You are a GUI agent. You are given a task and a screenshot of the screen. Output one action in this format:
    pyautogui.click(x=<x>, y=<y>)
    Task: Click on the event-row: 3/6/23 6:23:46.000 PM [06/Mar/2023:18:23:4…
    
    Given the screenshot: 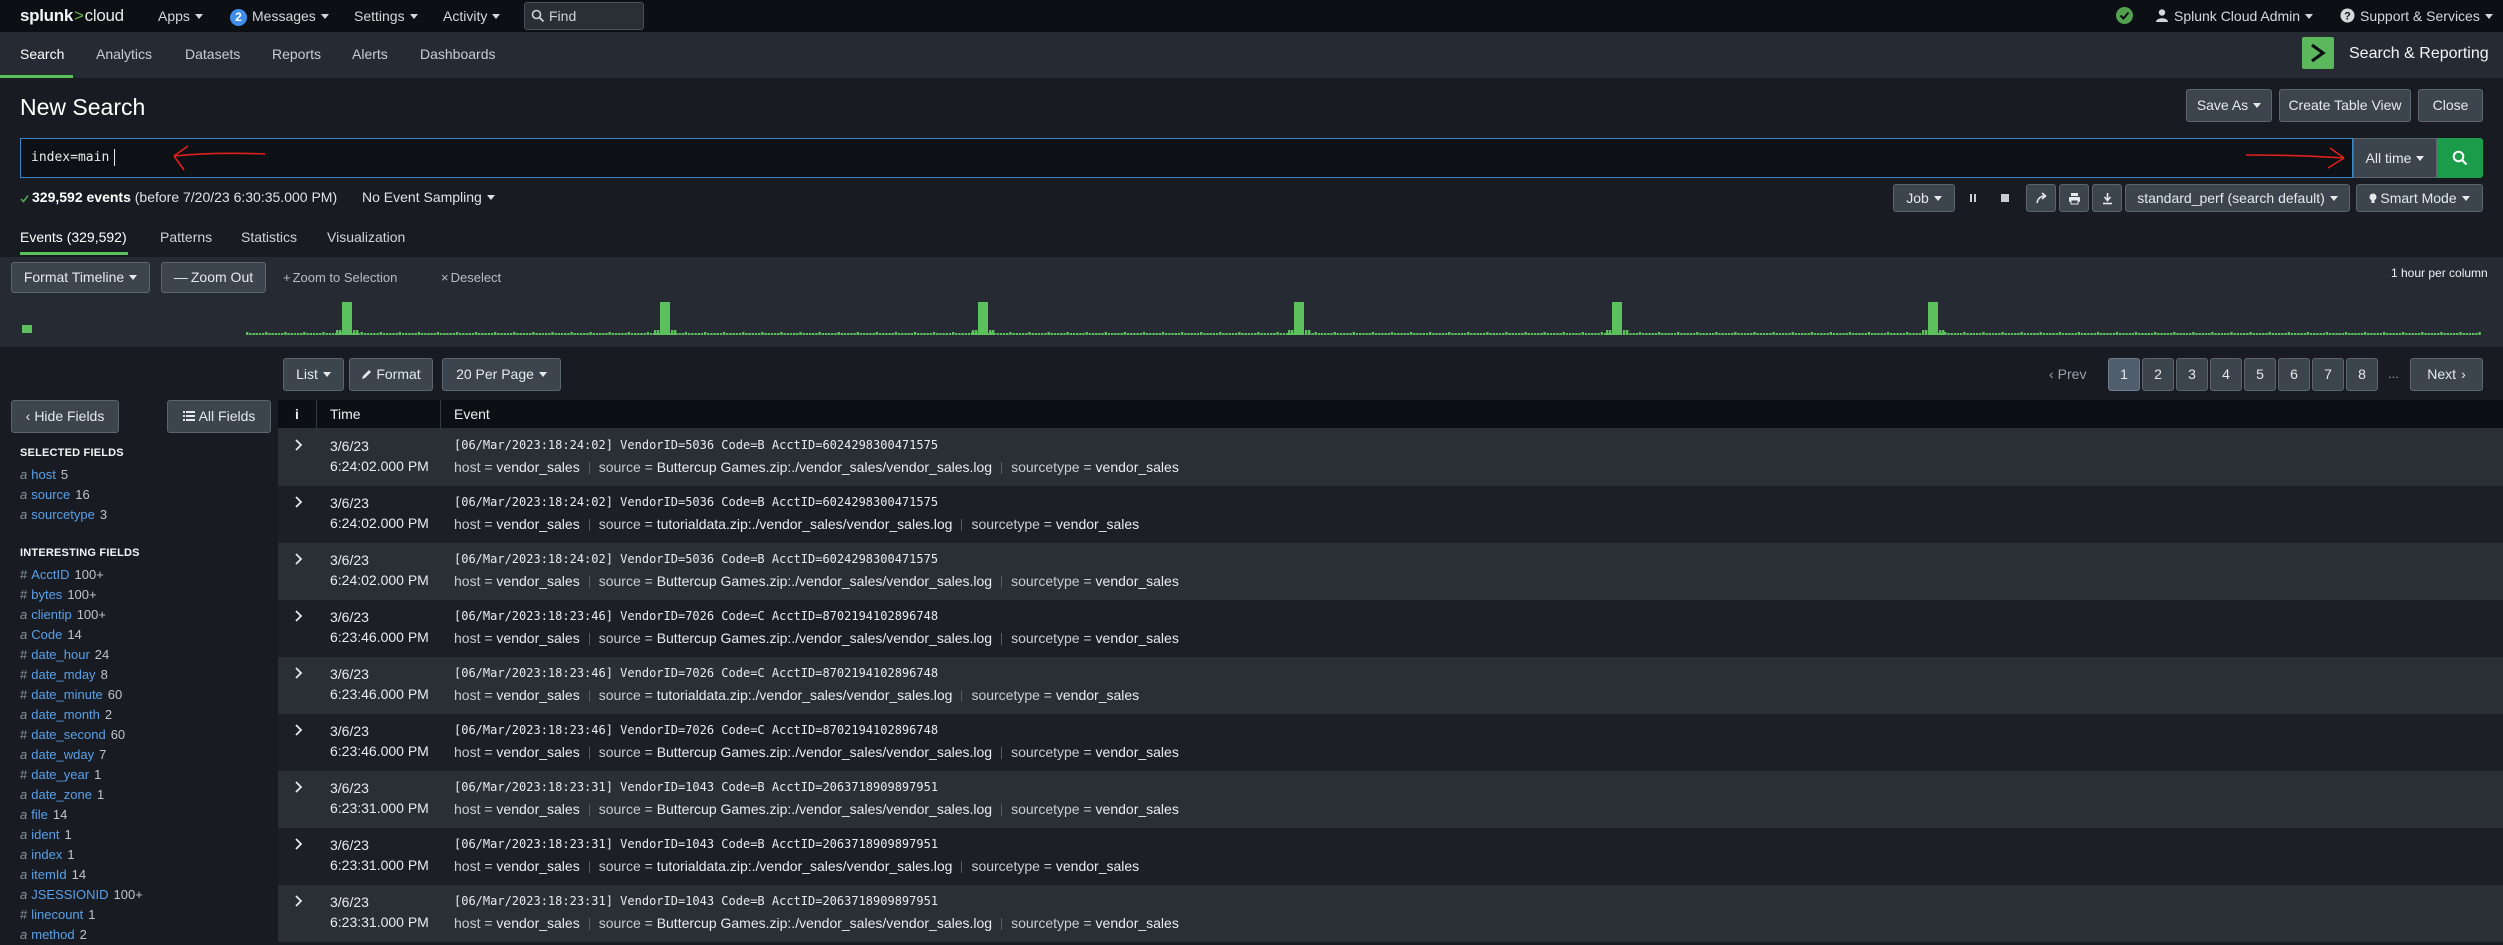 What is the action you would take?
    pyautogui.click(x=1390, y=628)
    